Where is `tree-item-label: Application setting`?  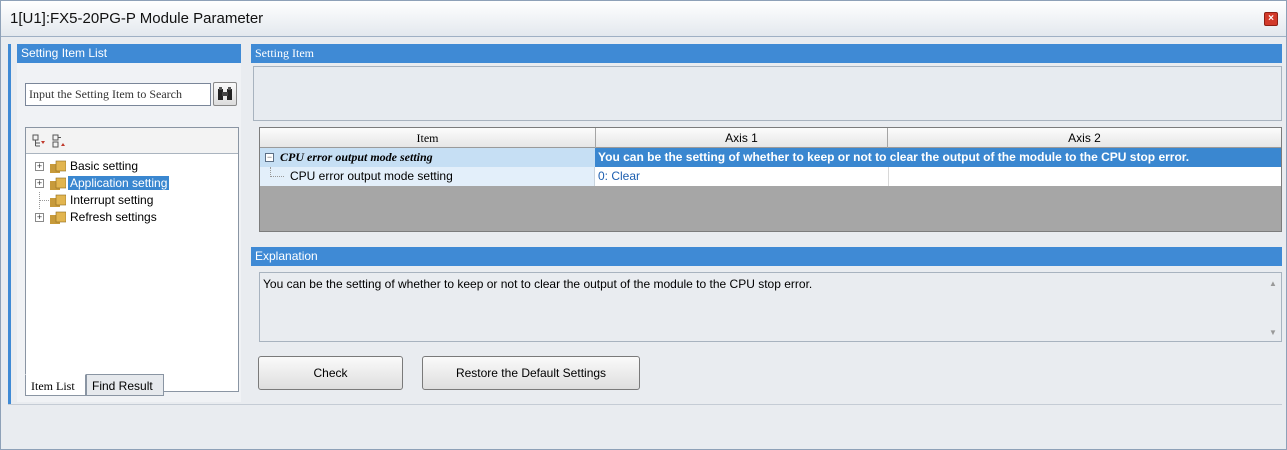 tree-item-label: Application setting is located at coordinates (119, 183).